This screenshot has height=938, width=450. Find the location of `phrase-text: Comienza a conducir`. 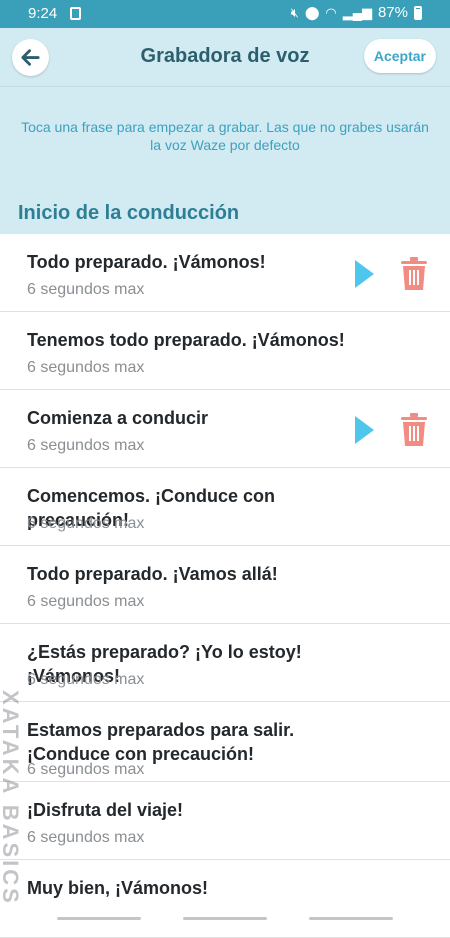

phrase-text: Comienza a conducir is located at coordinates (118, 418).